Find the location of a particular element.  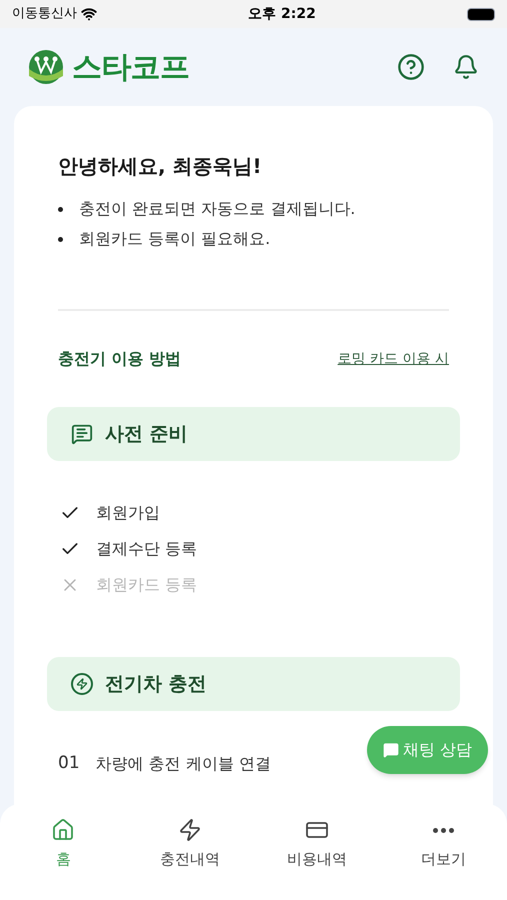

home-icon is located at coordinates (63, 830).